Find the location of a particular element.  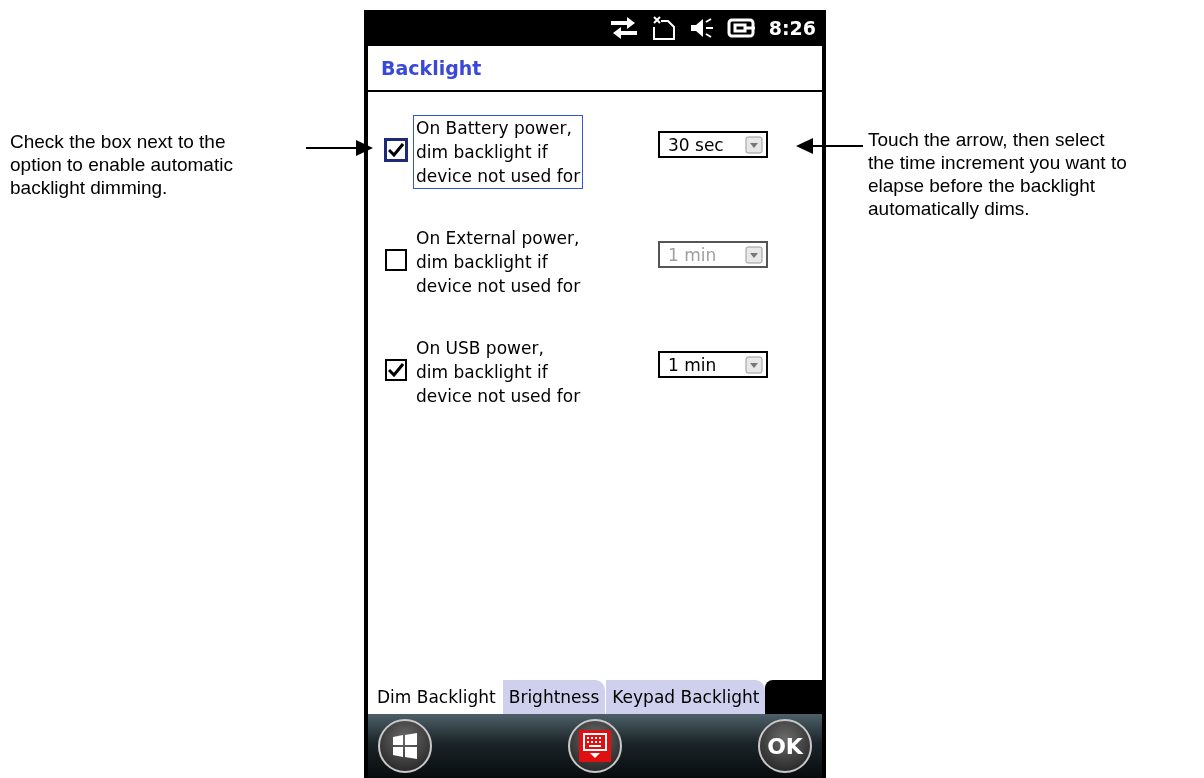

callout-text: Touch the arrow, then select the time increment you want to elapse before the backlight automatically dims. is located at coordinates (998, 174).